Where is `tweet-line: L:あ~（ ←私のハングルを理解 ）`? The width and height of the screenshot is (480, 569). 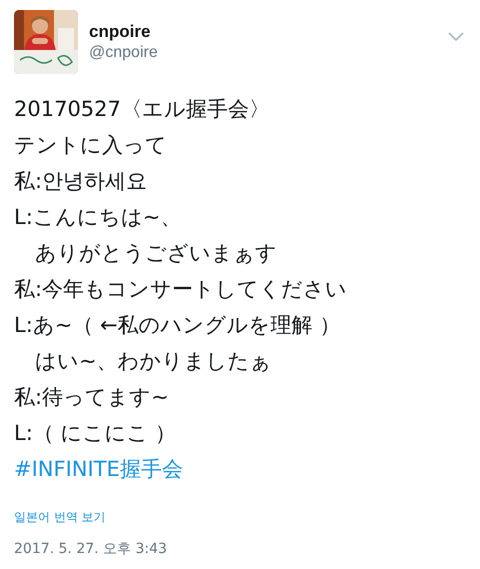 tweet-line: L:あ~（ ←私のハングルを理解 ） is located at coordinates (177, 325).